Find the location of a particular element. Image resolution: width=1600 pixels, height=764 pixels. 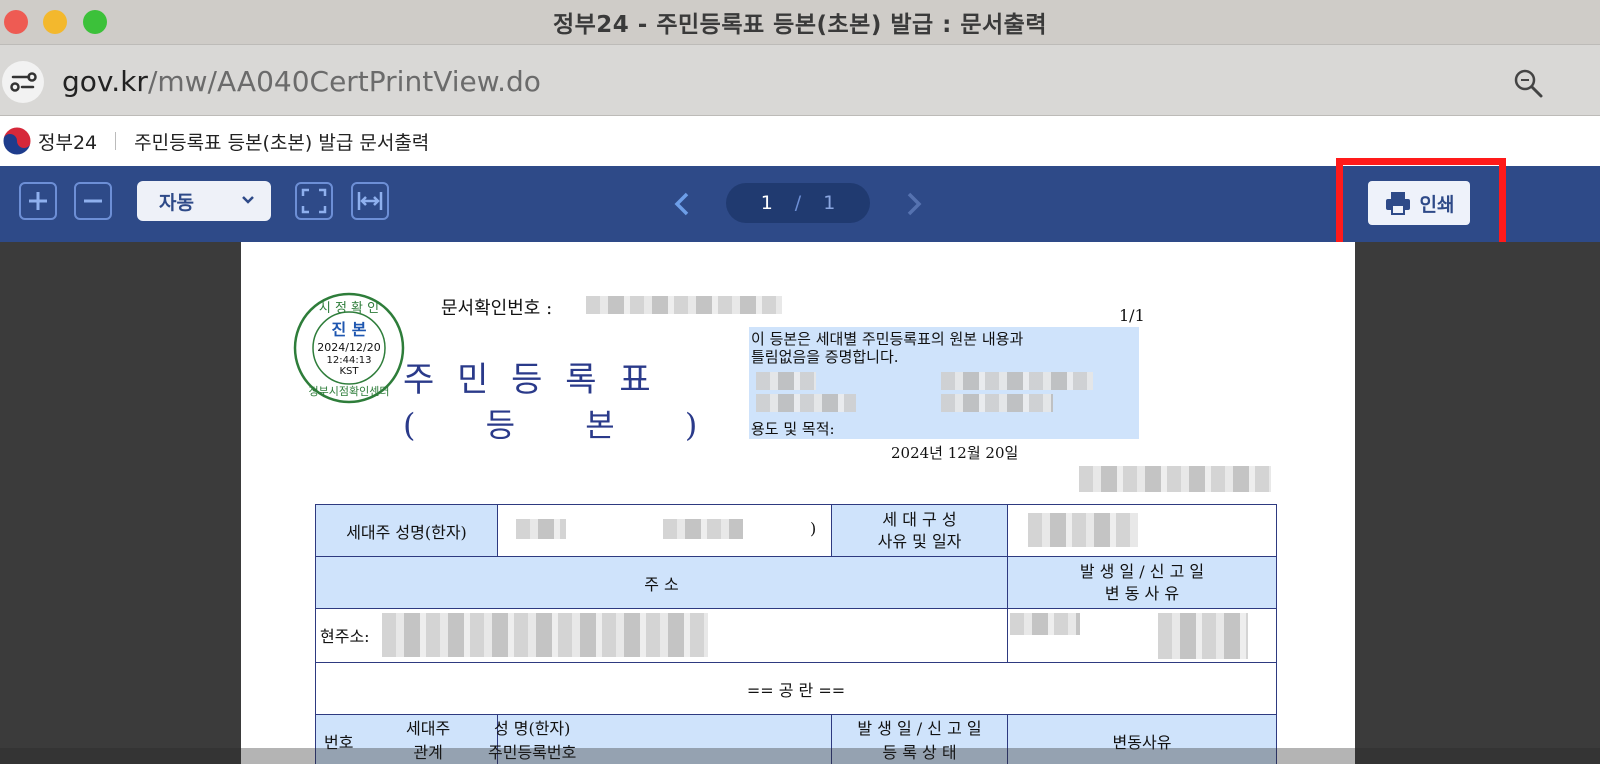

window-maximize-button is located at coordinates (95, 22).